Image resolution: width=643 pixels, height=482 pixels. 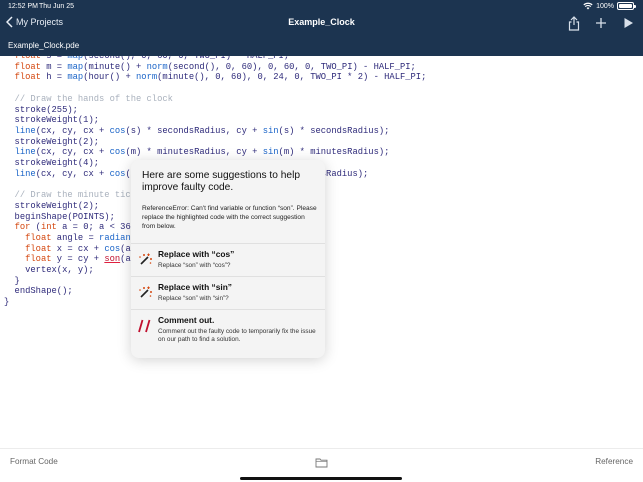 I want to click on run-button, so click(x=628, y=23).